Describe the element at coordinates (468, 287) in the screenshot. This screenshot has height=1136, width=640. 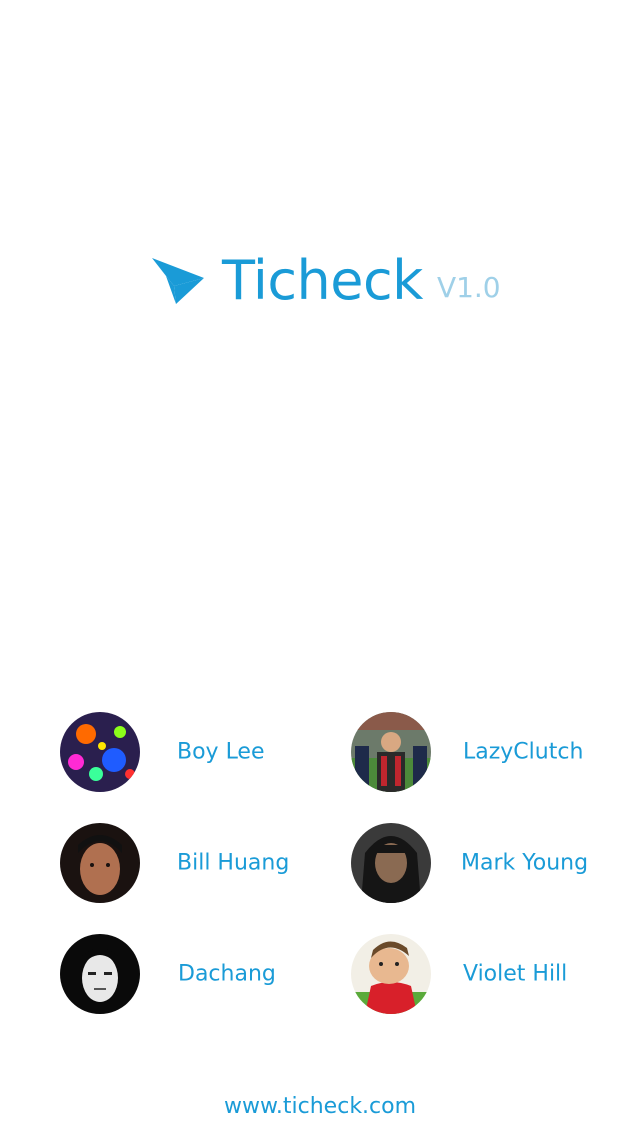
I see `app-version: V1.0` at that location.